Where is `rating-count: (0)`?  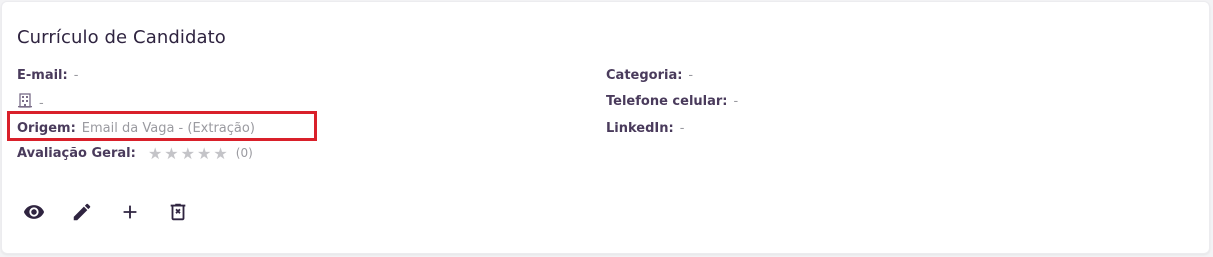 rating-count: (0) is located at coordinates (244, 153).